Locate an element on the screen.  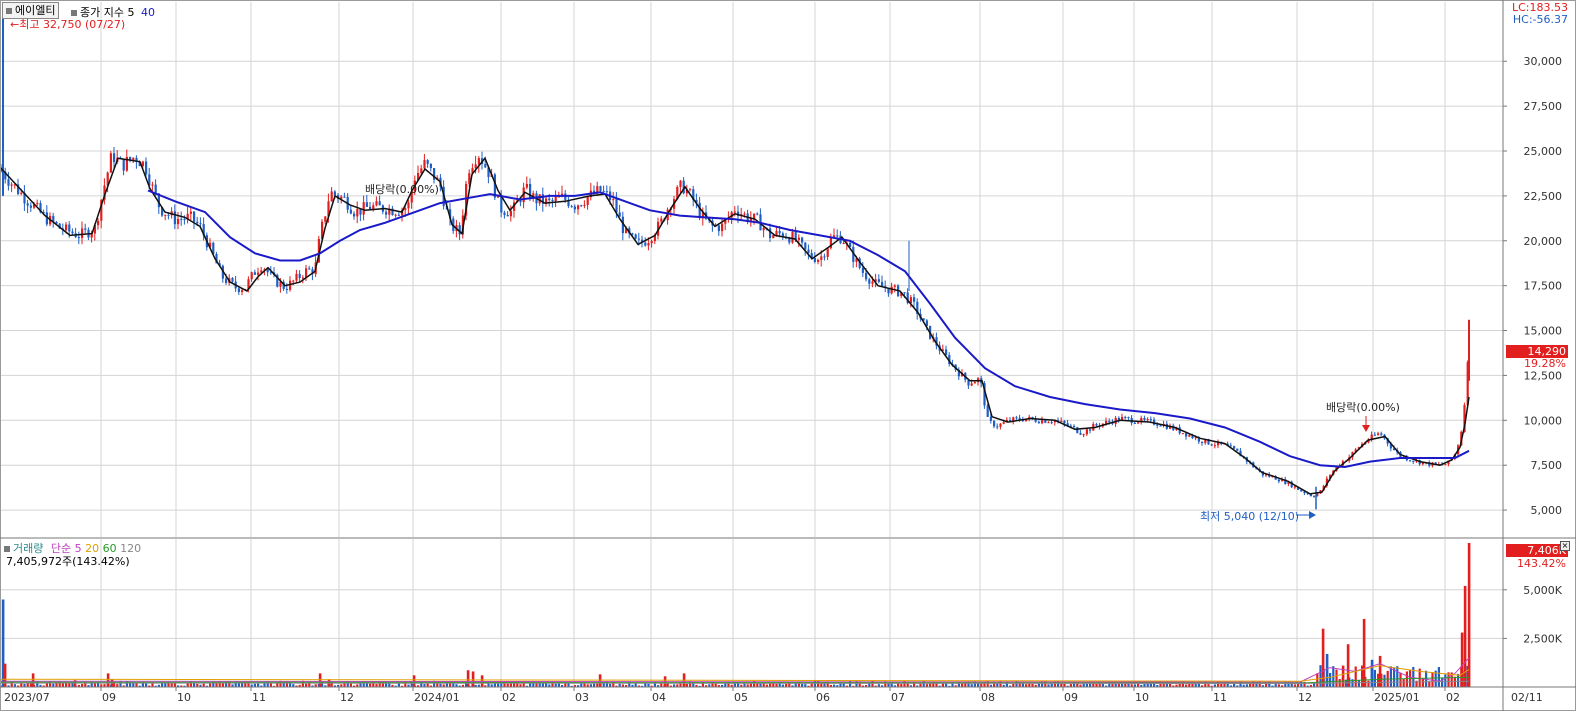
date-label: 07 is located at coordinates (898, 697).